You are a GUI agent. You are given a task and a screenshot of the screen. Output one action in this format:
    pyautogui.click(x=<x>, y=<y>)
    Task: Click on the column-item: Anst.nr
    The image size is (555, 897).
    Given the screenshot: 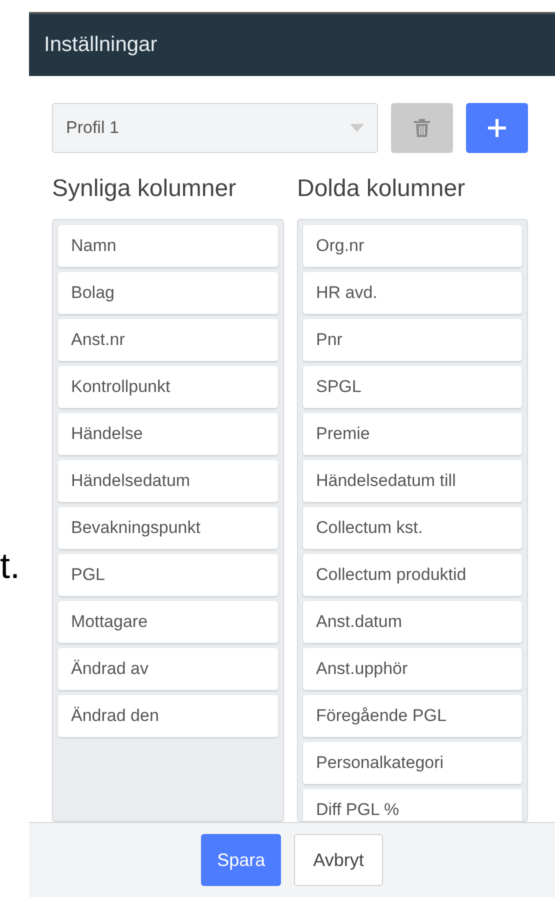 What is the action you would take?
    pyautogui.click(x=168, y=340)
    